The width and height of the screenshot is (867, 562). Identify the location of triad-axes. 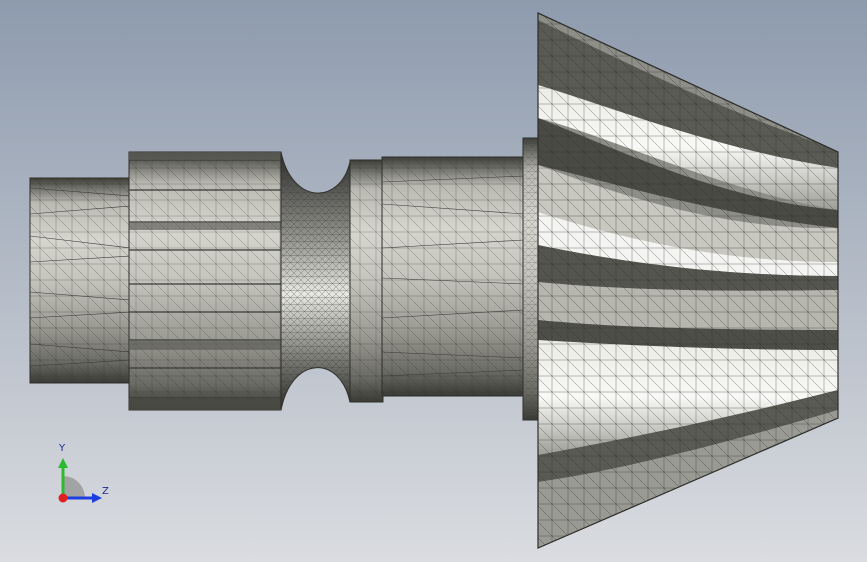
(80, 480).